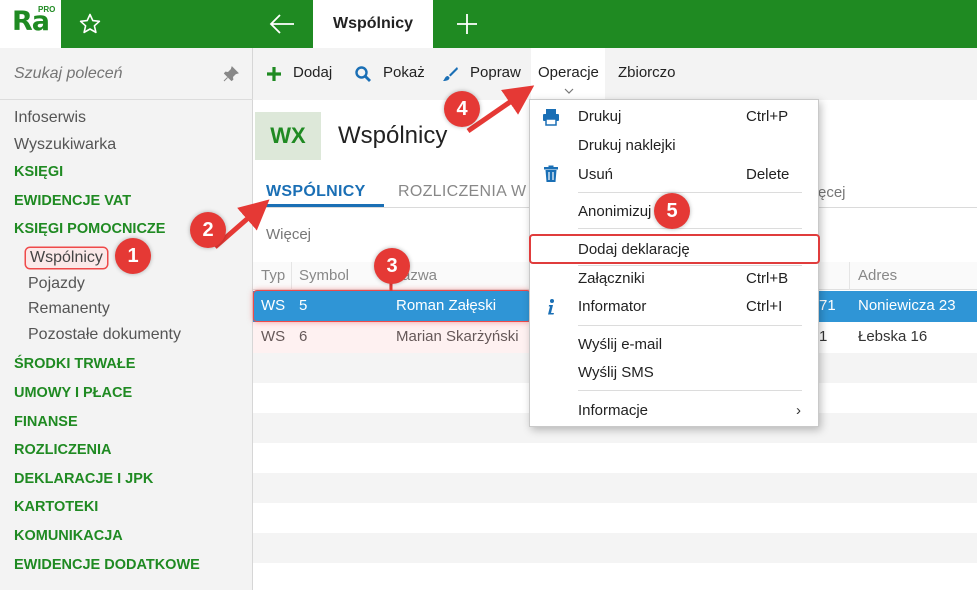 This screenshot has width=977, height=590. What do you see at coordinates (65, 145) in the screenshot?
I see `sidebar-item-wyszukiwarka: Wyszukiwarka` at bounding box center [65, 145].